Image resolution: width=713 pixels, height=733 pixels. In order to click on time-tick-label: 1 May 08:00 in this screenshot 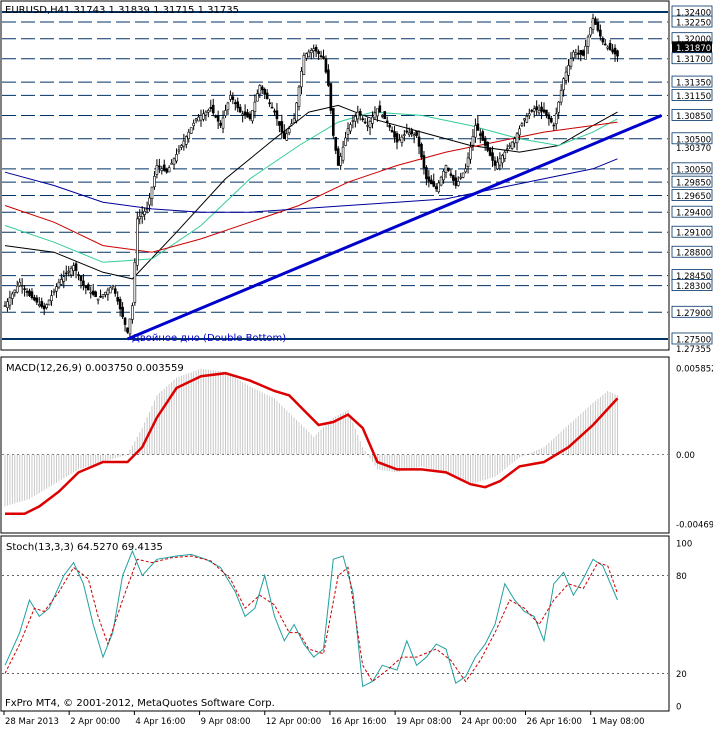, I will do `click(618, 722)`.